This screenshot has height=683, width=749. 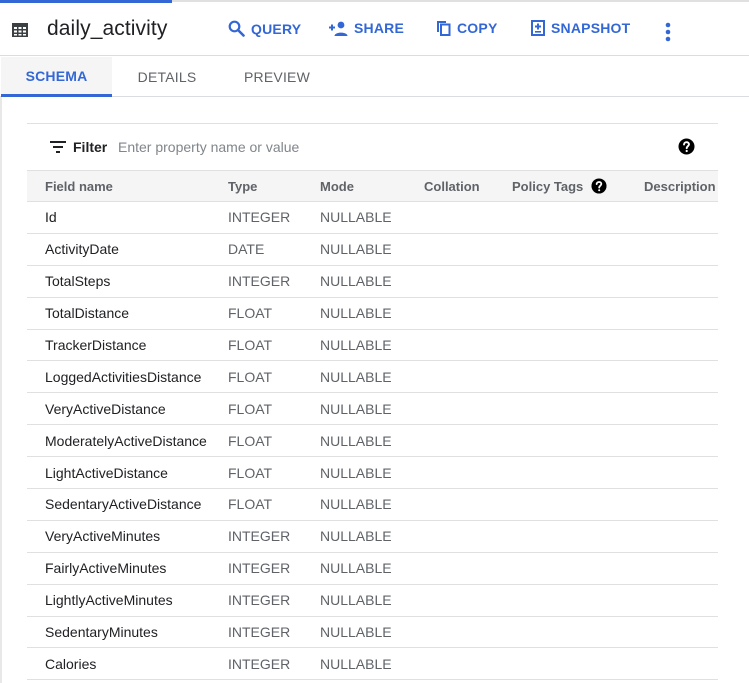 What do you see at coordinates (372, 505) in the screenshot?
I see `table-row: SedentaryActiveDistance FLOAT NULLABLE` at bounding box center [372, 505].